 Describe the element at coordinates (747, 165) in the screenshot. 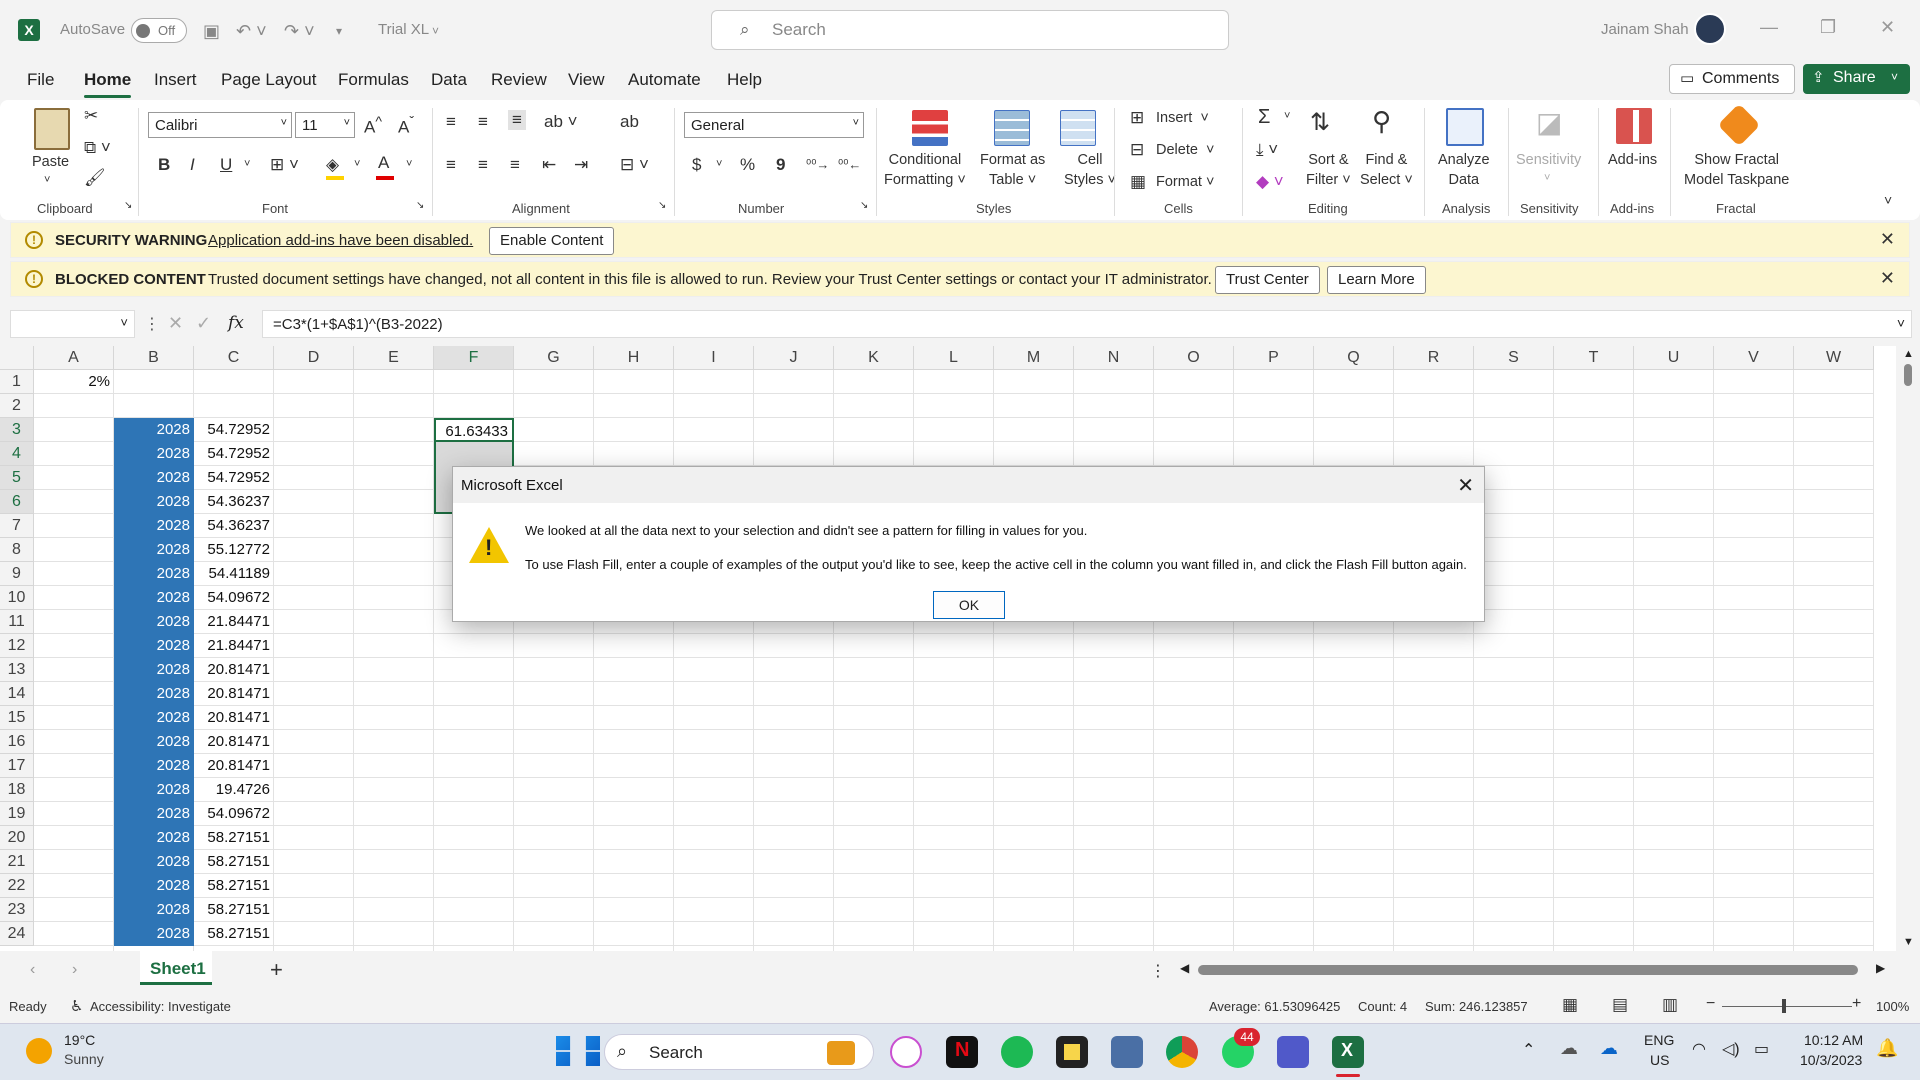

I see `percent-button: %` at that location.